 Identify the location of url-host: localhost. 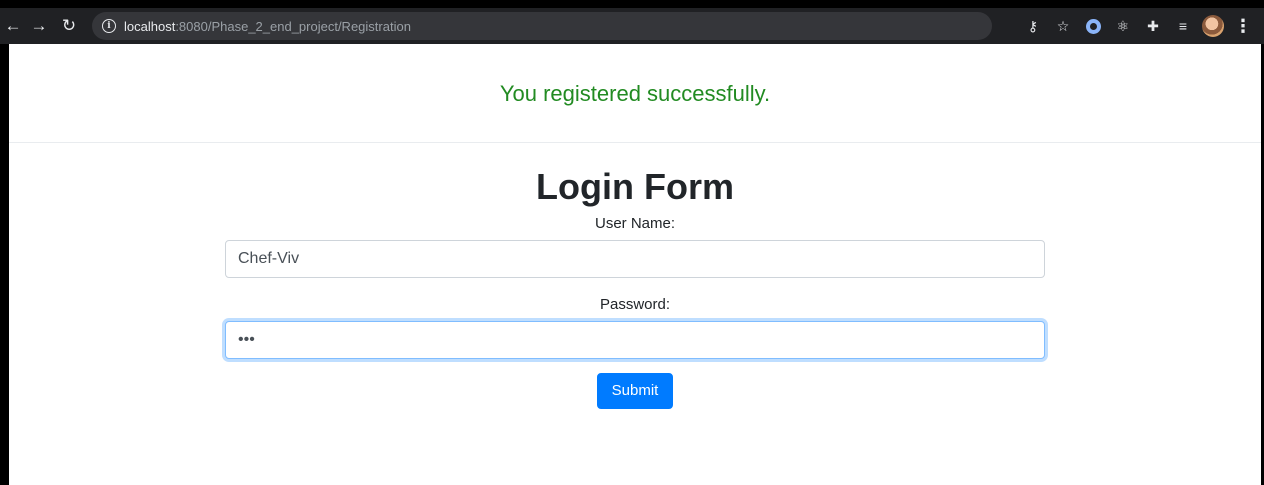
(150, 26).